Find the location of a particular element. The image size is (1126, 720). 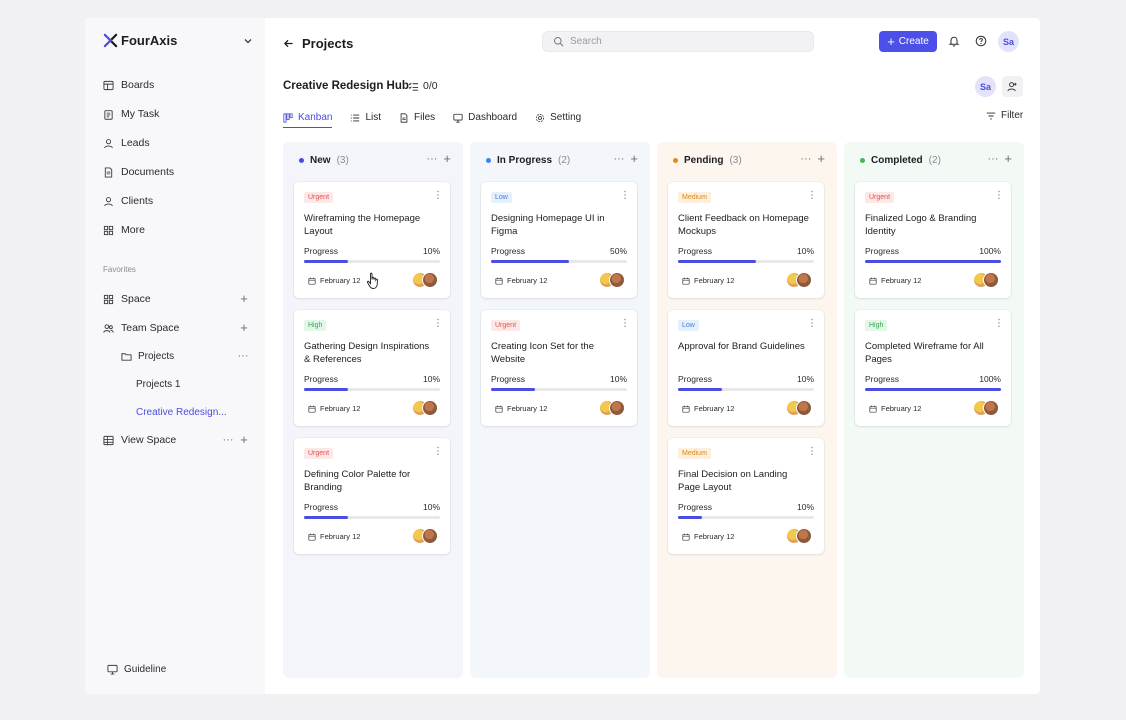

folder-icon is located at coordinates (126, 357).